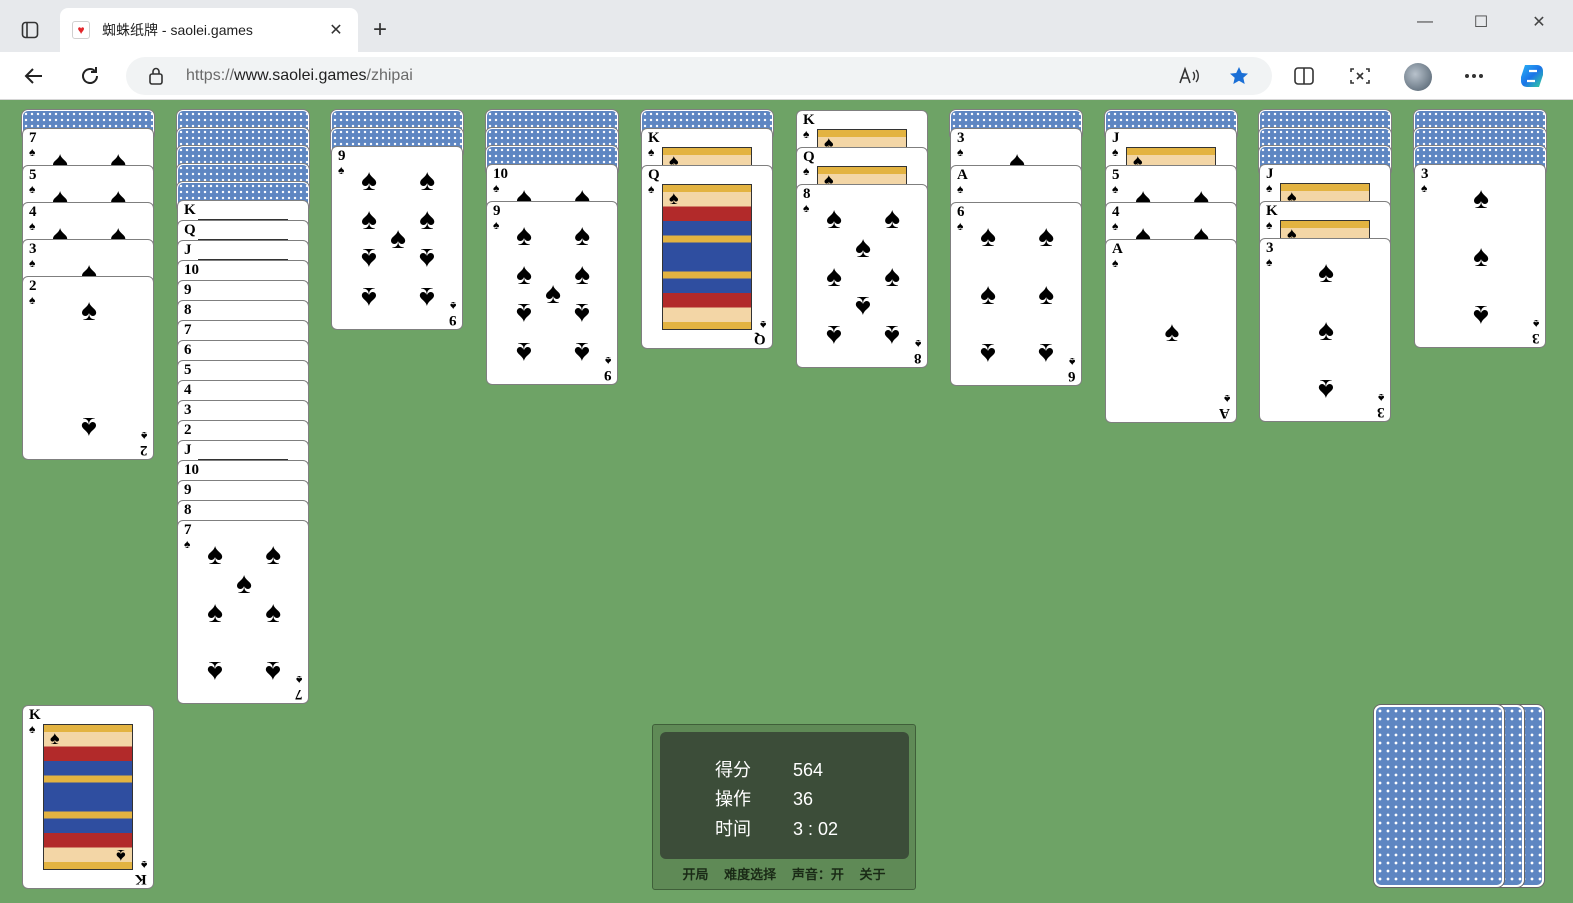 This screenshot has width=1573, height=903. I want to click on copilot-button, so click(1532, 76).